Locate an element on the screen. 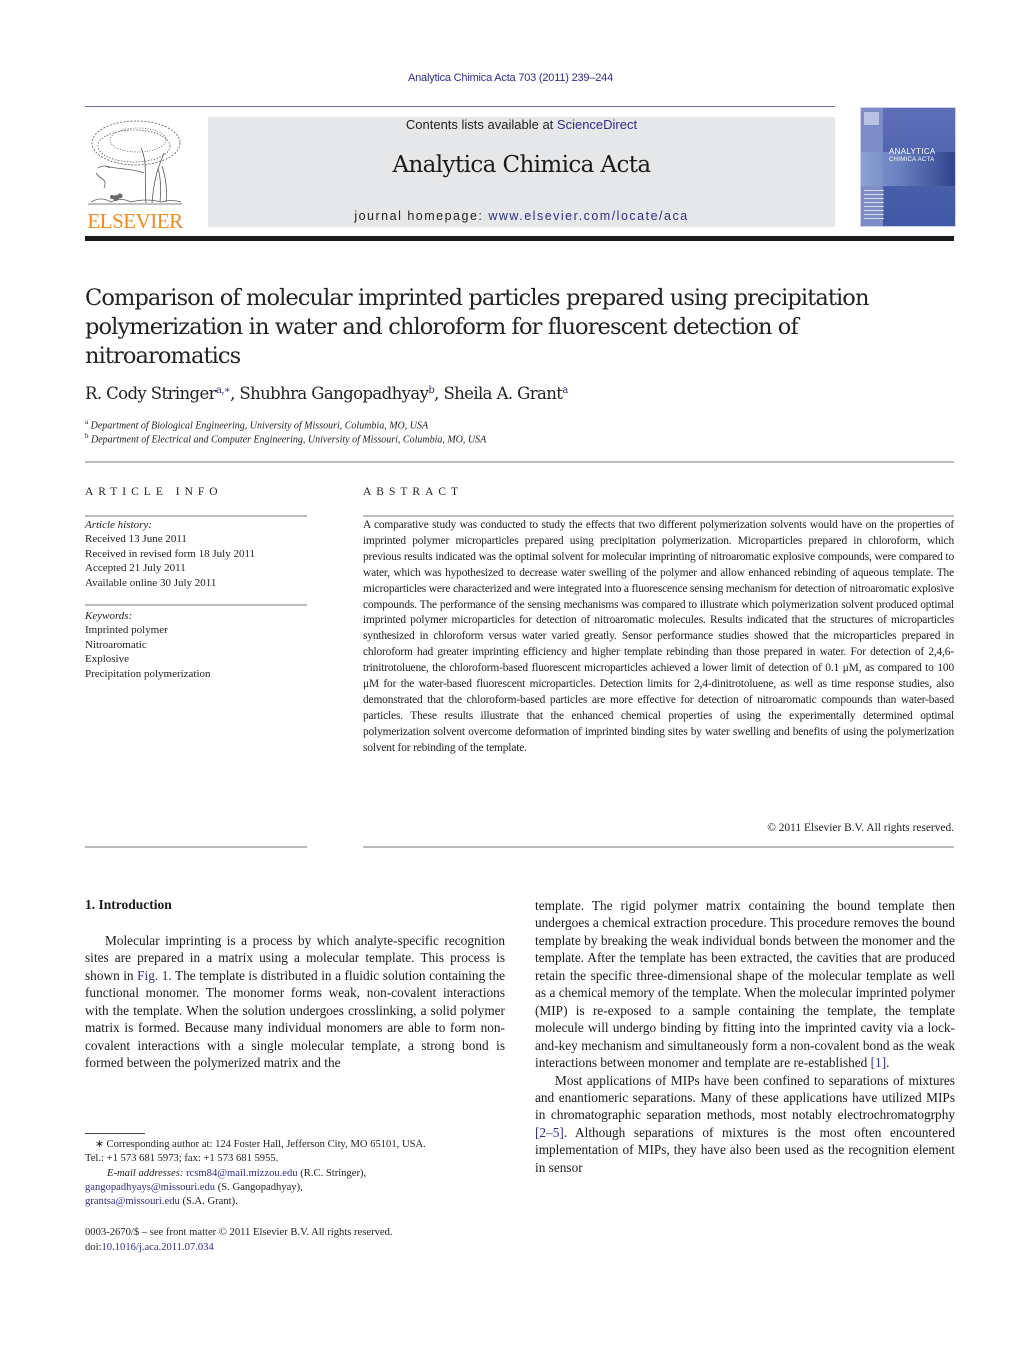 The width and height of the screenshot is (1021, 1351). affiliation-mark: b is located at coordinates (87, 436).